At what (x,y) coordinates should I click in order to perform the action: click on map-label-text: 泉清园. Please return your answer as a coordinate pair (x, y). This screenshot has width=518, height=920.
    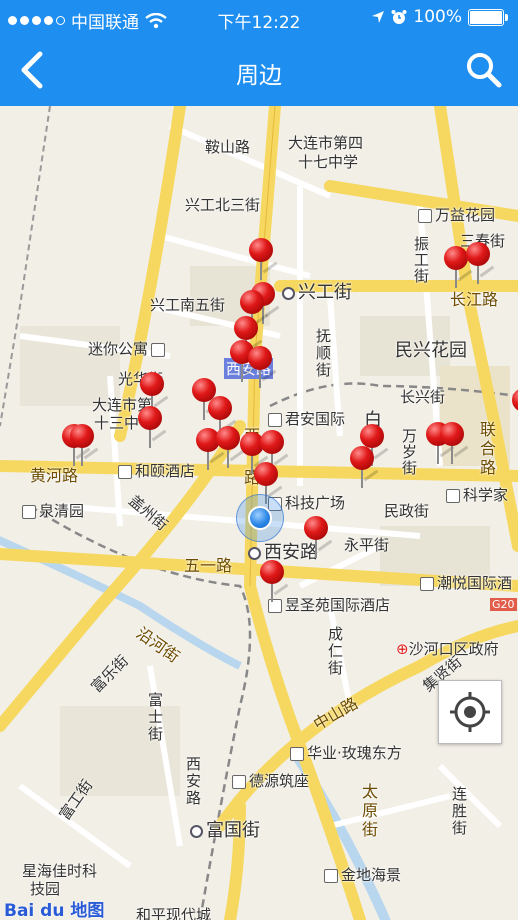
    Looking at the image, I should click on (62, 511).